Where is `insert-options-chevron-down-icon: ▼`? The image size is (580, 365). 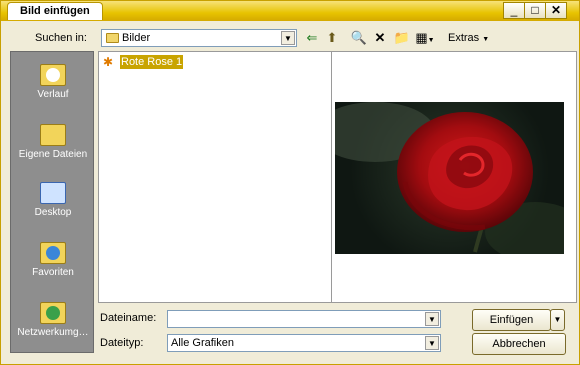 insert-options-chevron-down-icon: ▼ is located at coordinates (557, 320).